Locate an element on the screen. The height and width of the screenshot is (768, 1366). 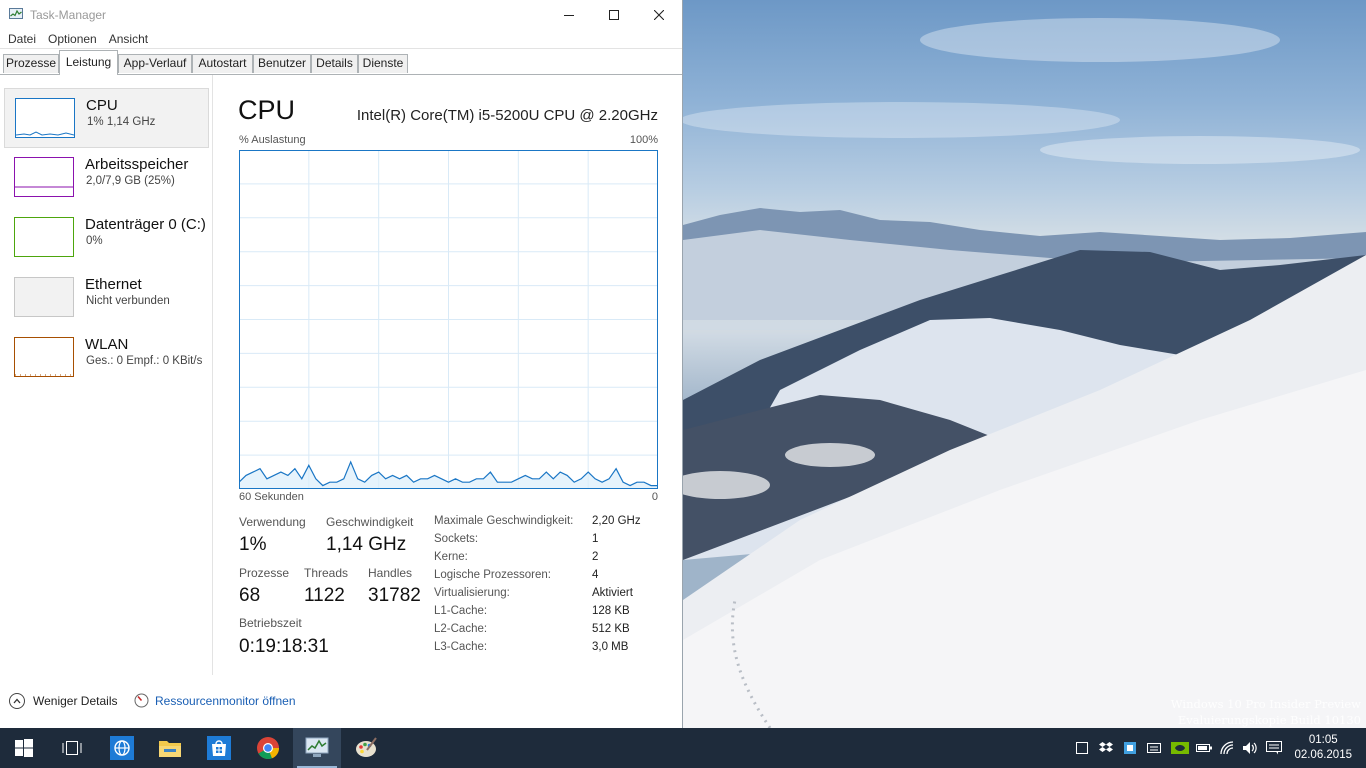
folder-icon is located at coordinates (170, 749).